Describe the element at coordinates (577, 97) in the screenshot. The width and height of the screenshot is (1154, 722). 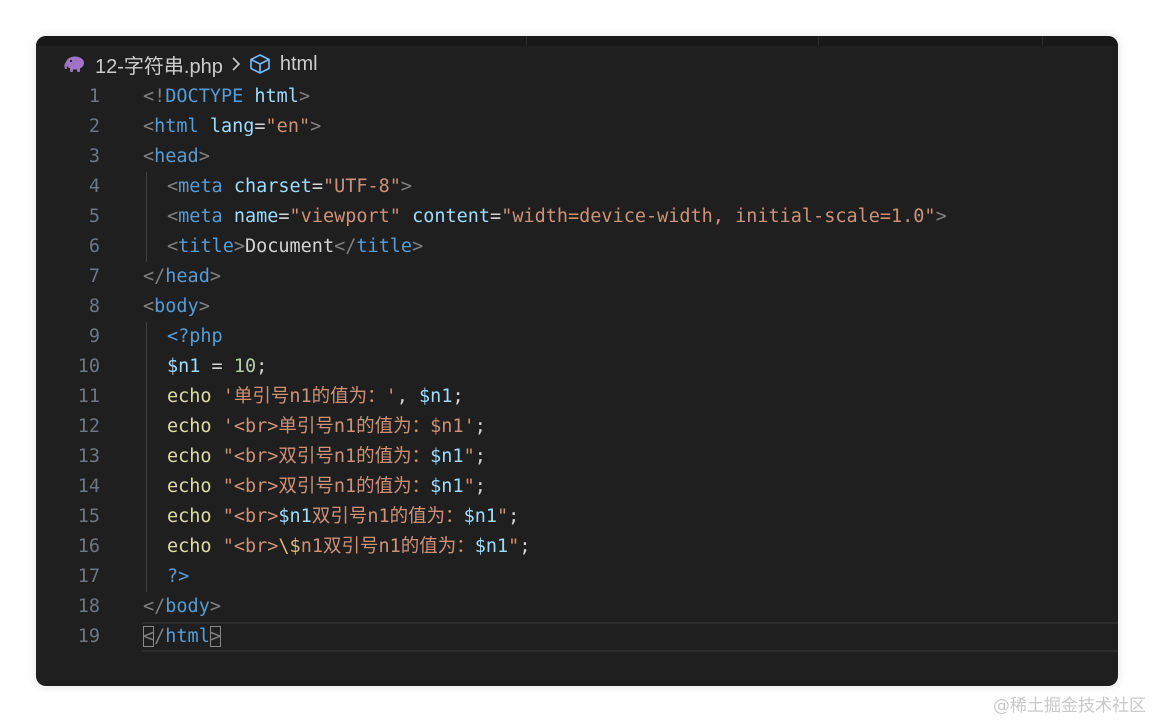
I see `code-line: 1 <!DOCTYPE html>` at that location.